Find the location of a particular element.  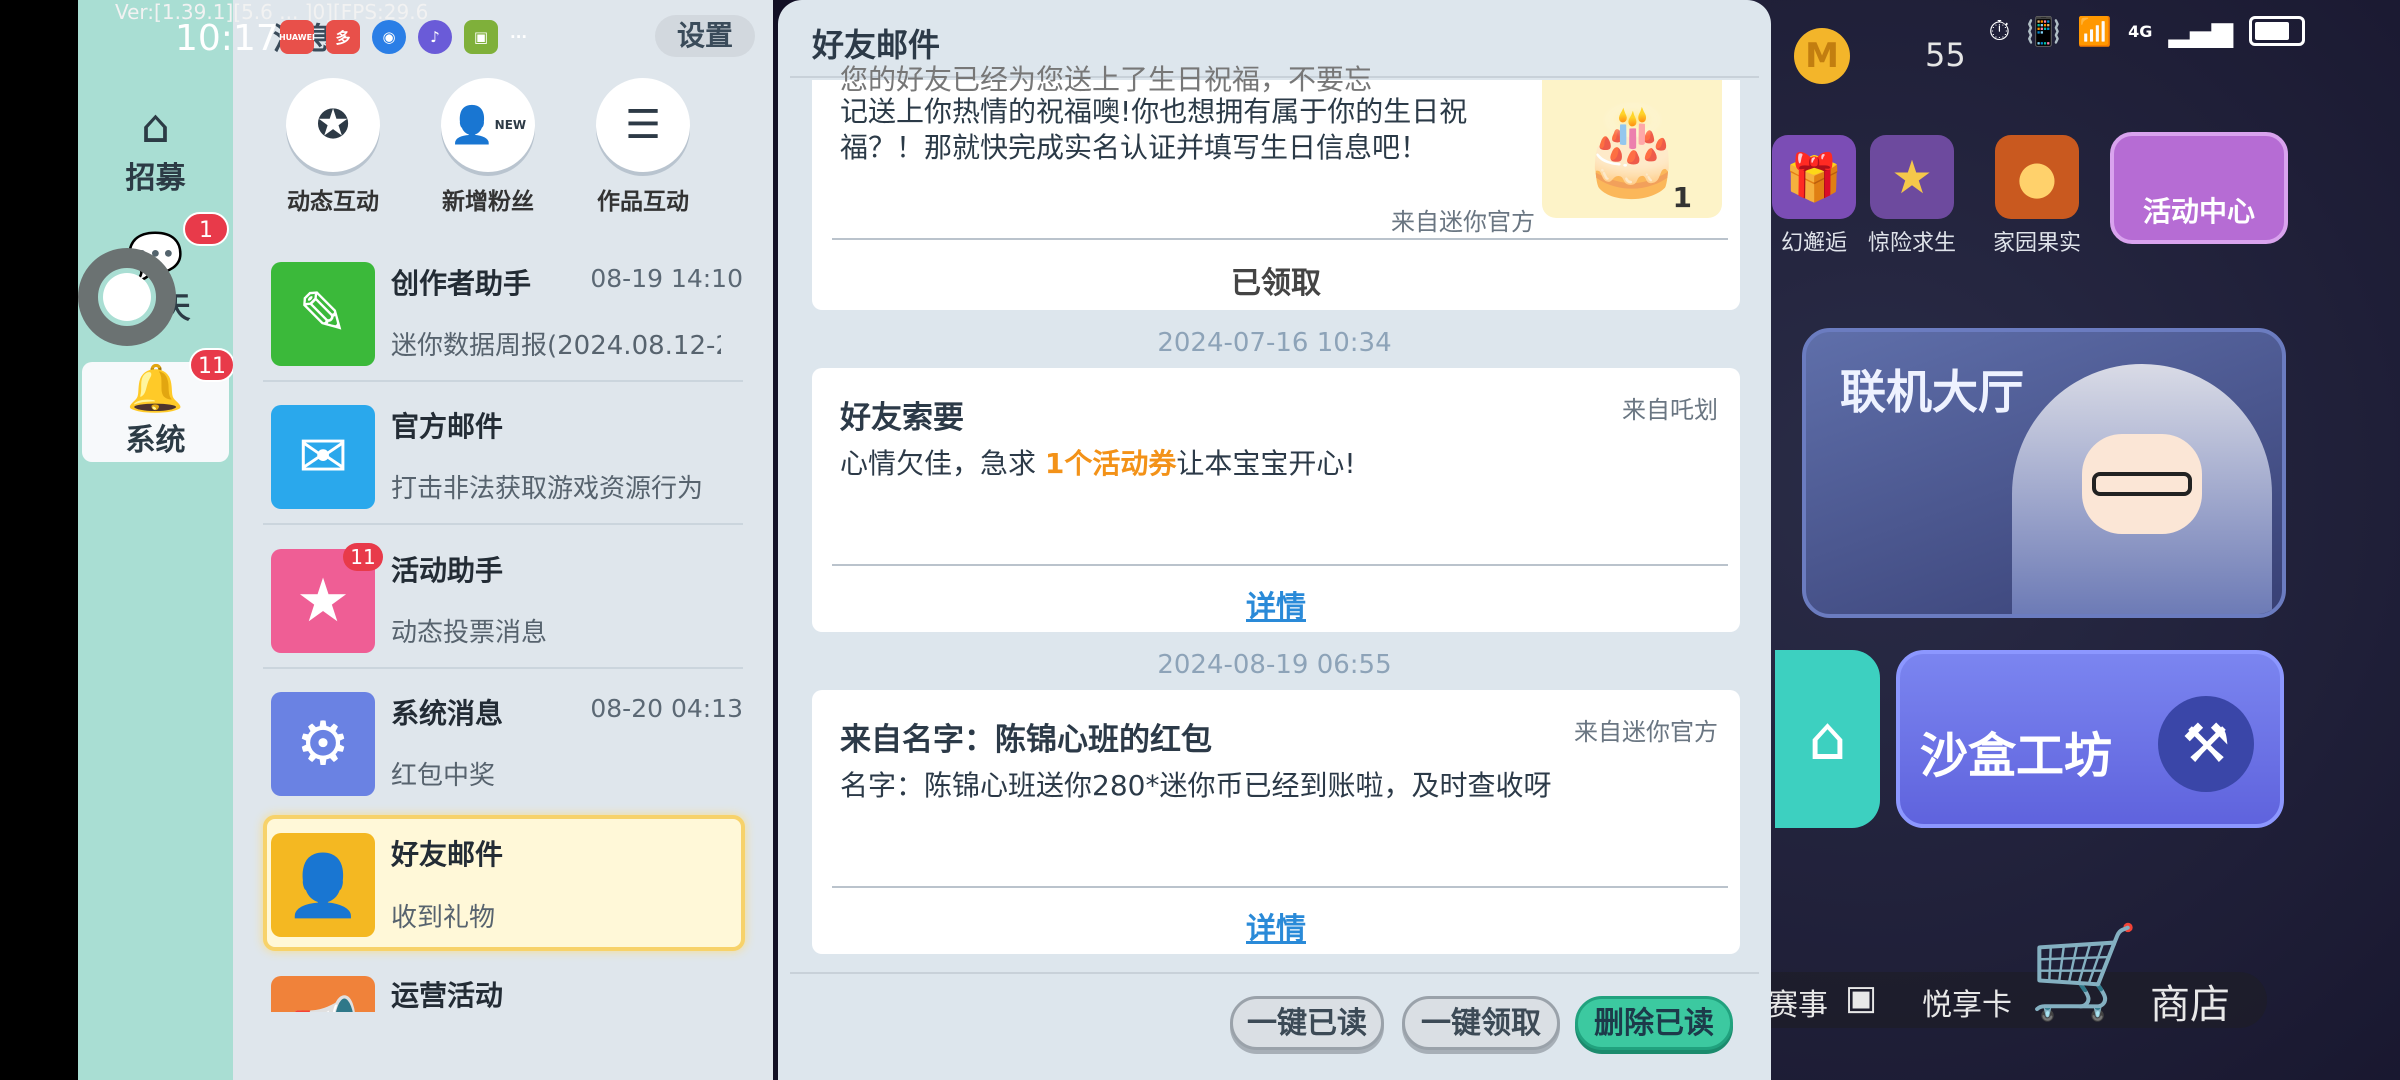

mail-source: 来自迷你官方 is located at coordinates (1463, 222).